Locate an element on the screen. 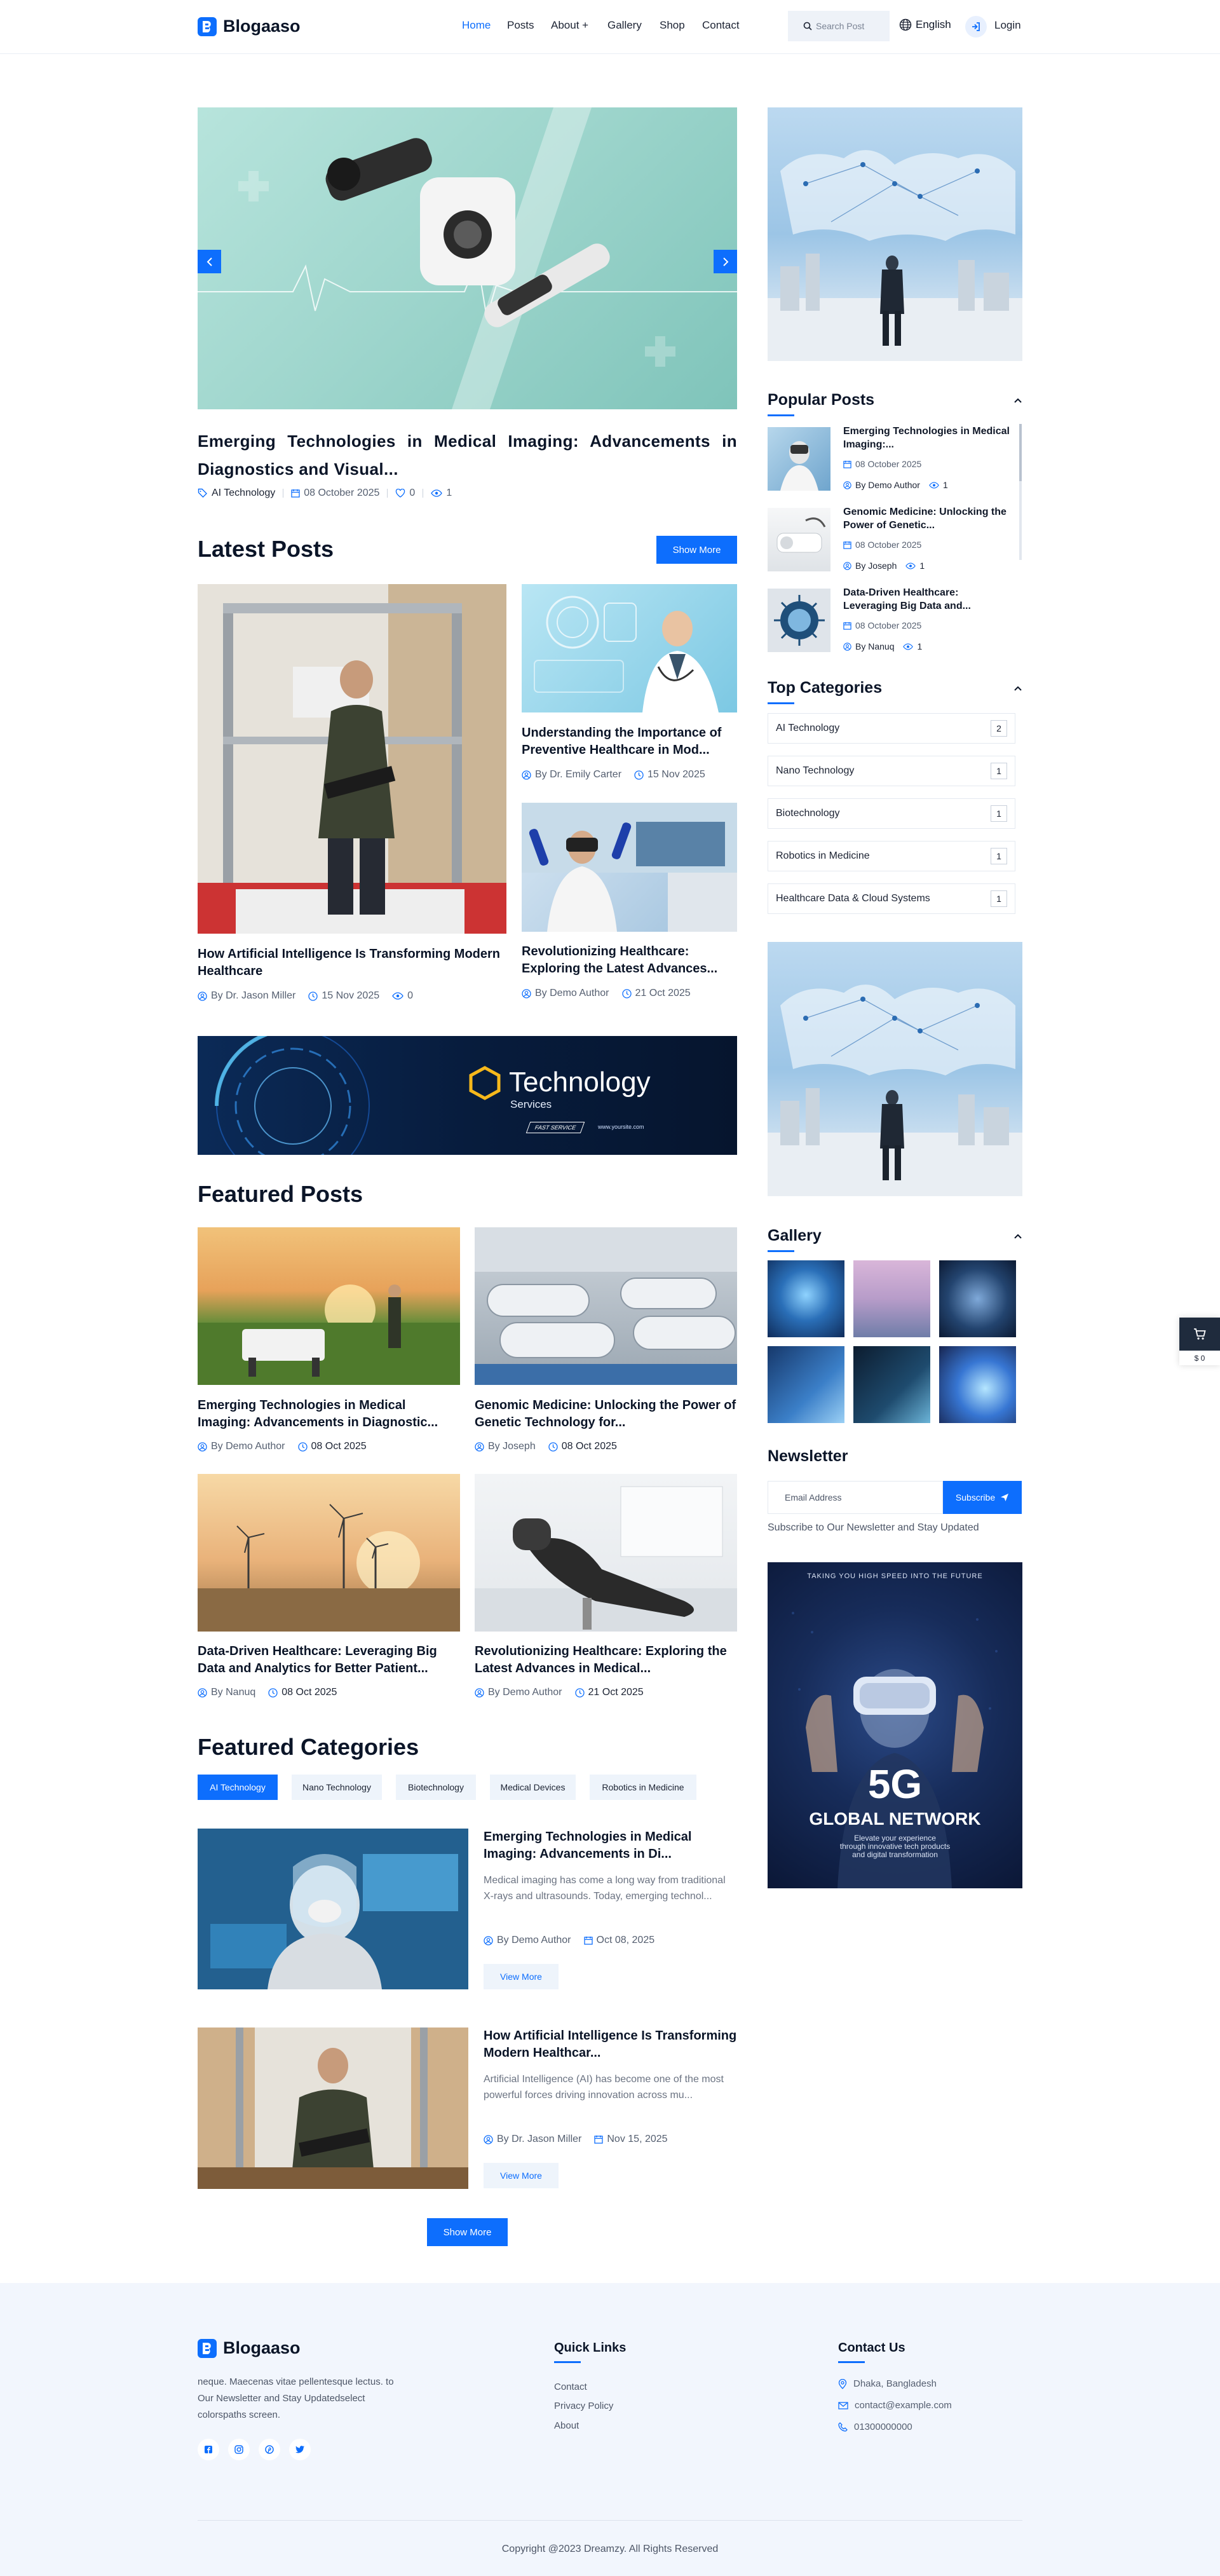 This screenshot has height=2576, width=1220. popular-post-3-image is located at coordinates (799, 620).